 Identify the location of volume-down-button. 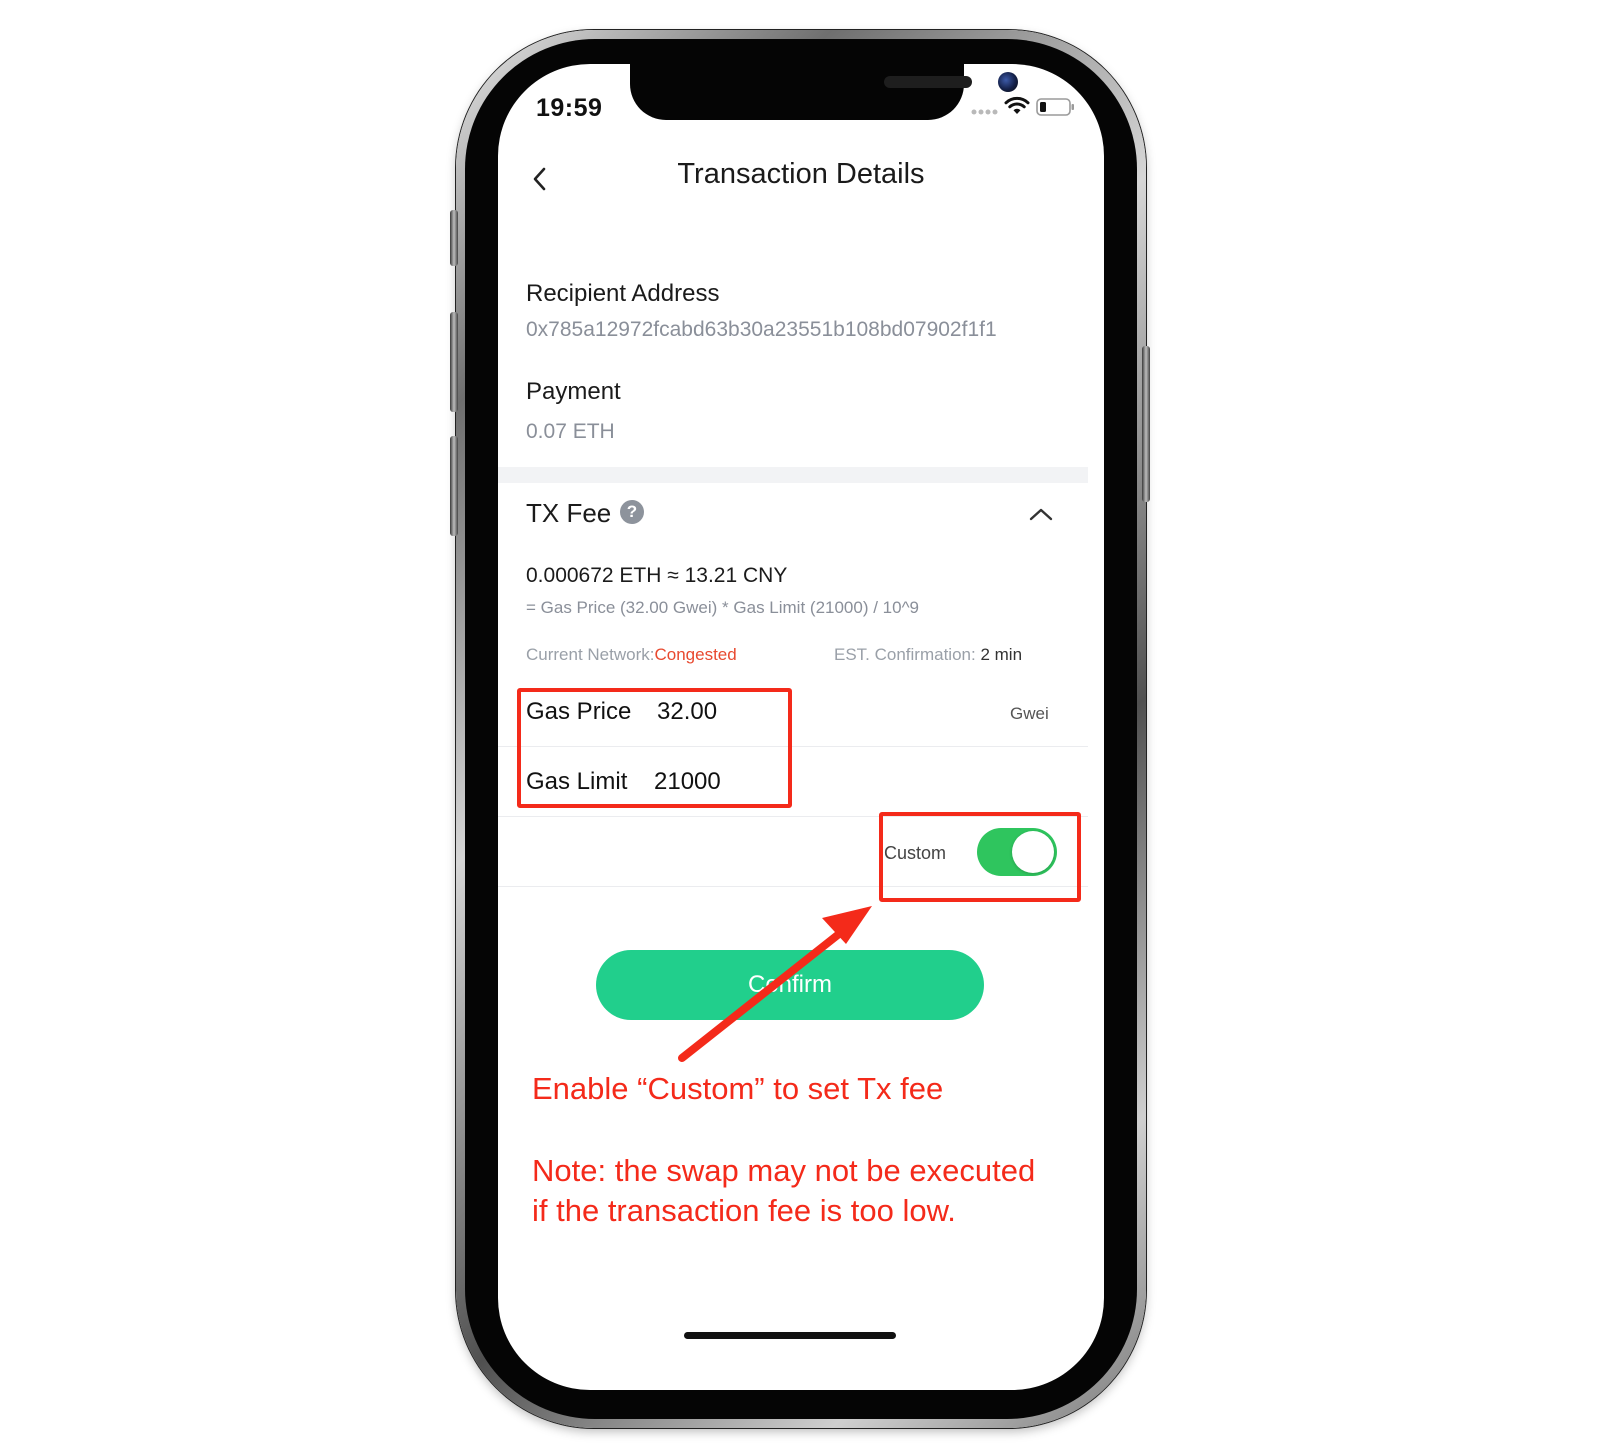
(454, 486).